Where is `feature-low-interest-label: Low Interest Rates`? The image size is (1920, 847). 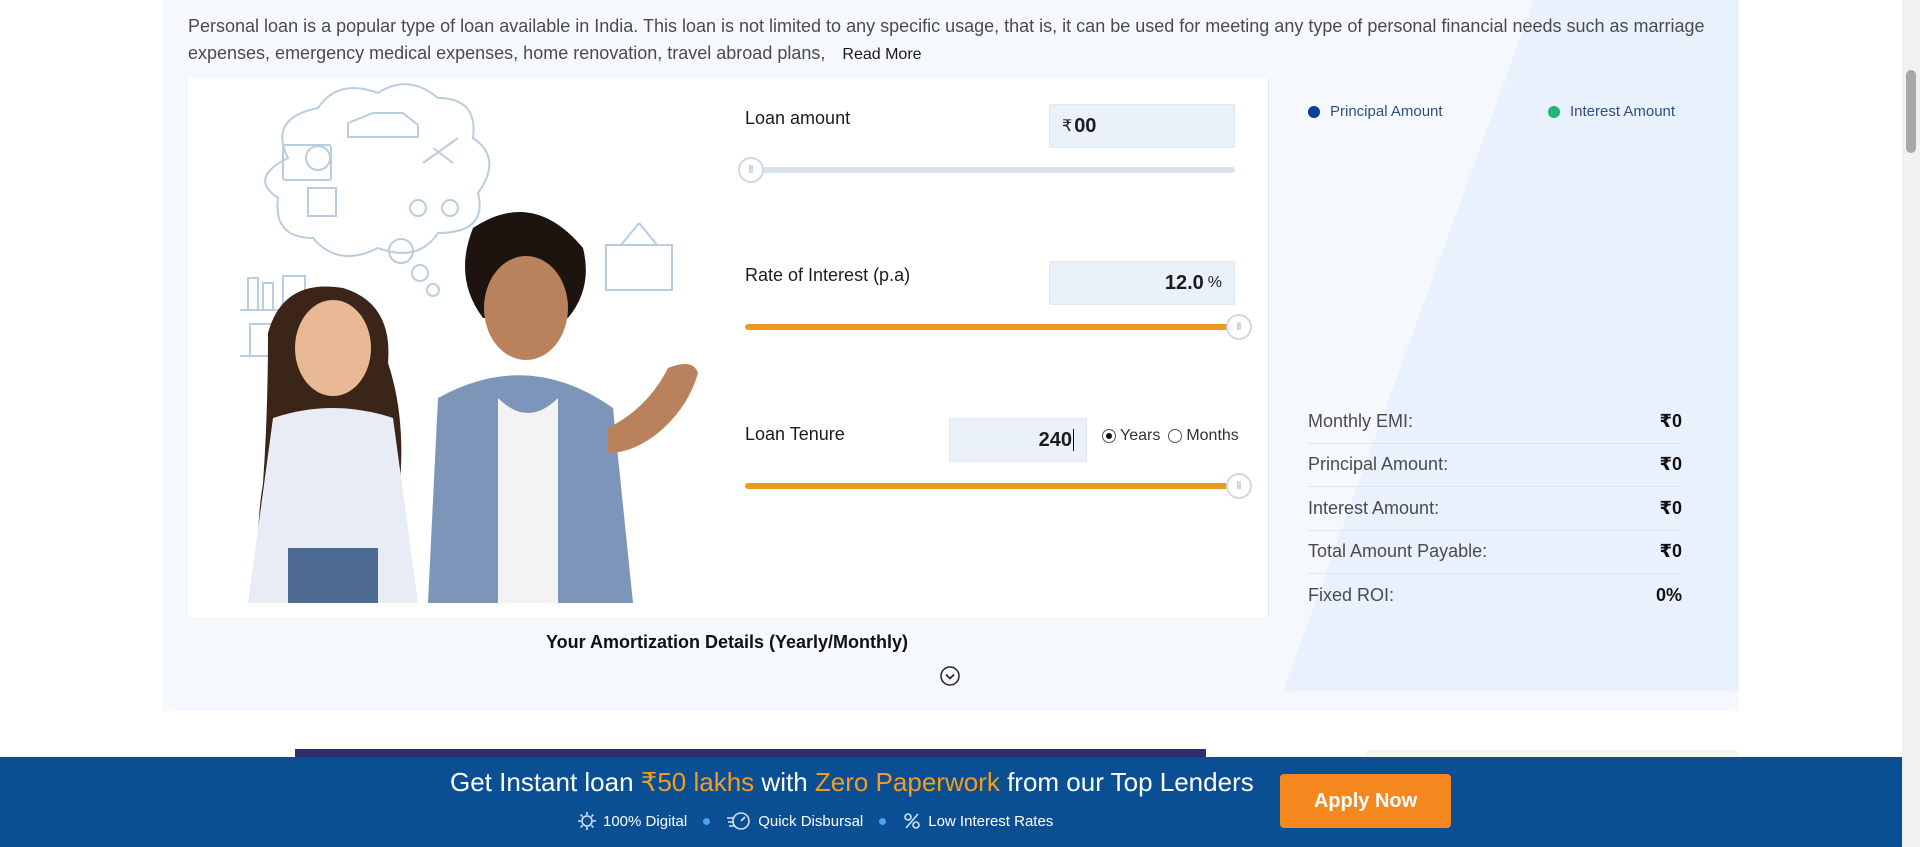
feature-low-interest-label: Low Interest Rates is located at coordinates (991, 821).